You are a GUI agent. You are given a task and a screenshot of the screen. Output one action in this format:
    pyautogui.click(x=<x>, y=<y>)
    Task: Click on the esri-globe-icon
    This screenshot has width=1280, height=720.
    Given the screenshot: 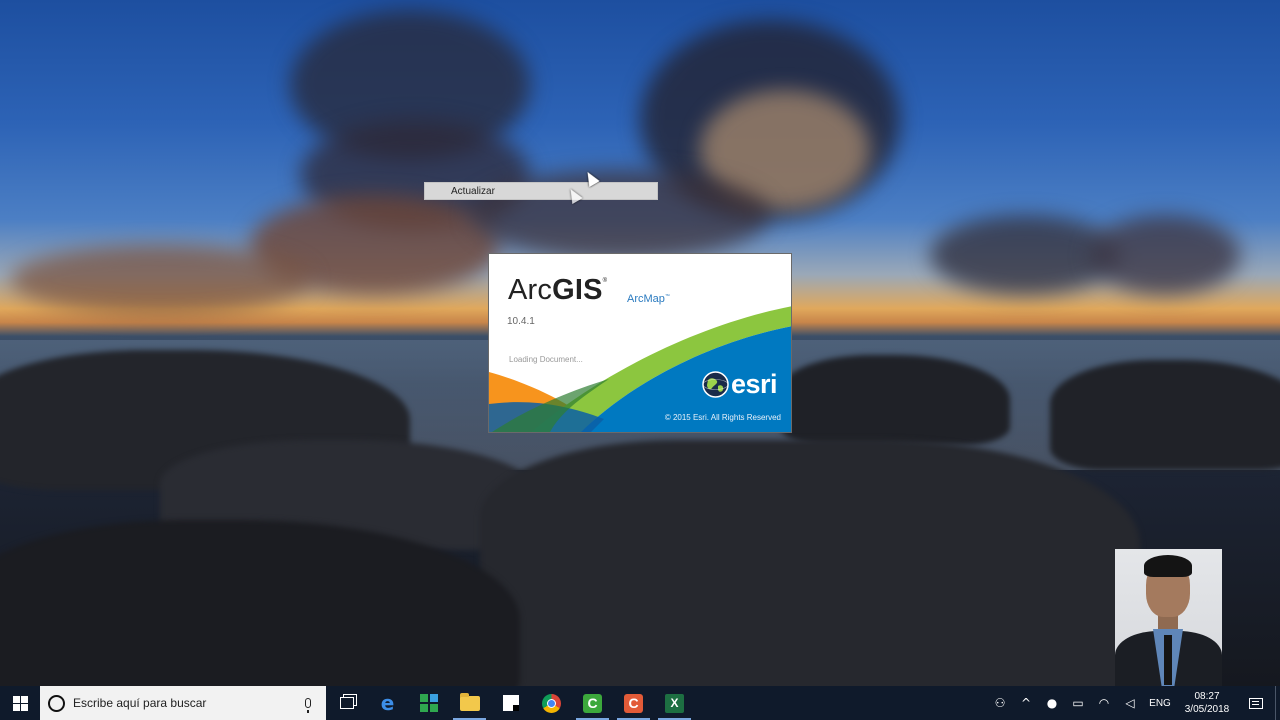 What is the action you would take?
    pyautogui.click(x=715, y=384)
    